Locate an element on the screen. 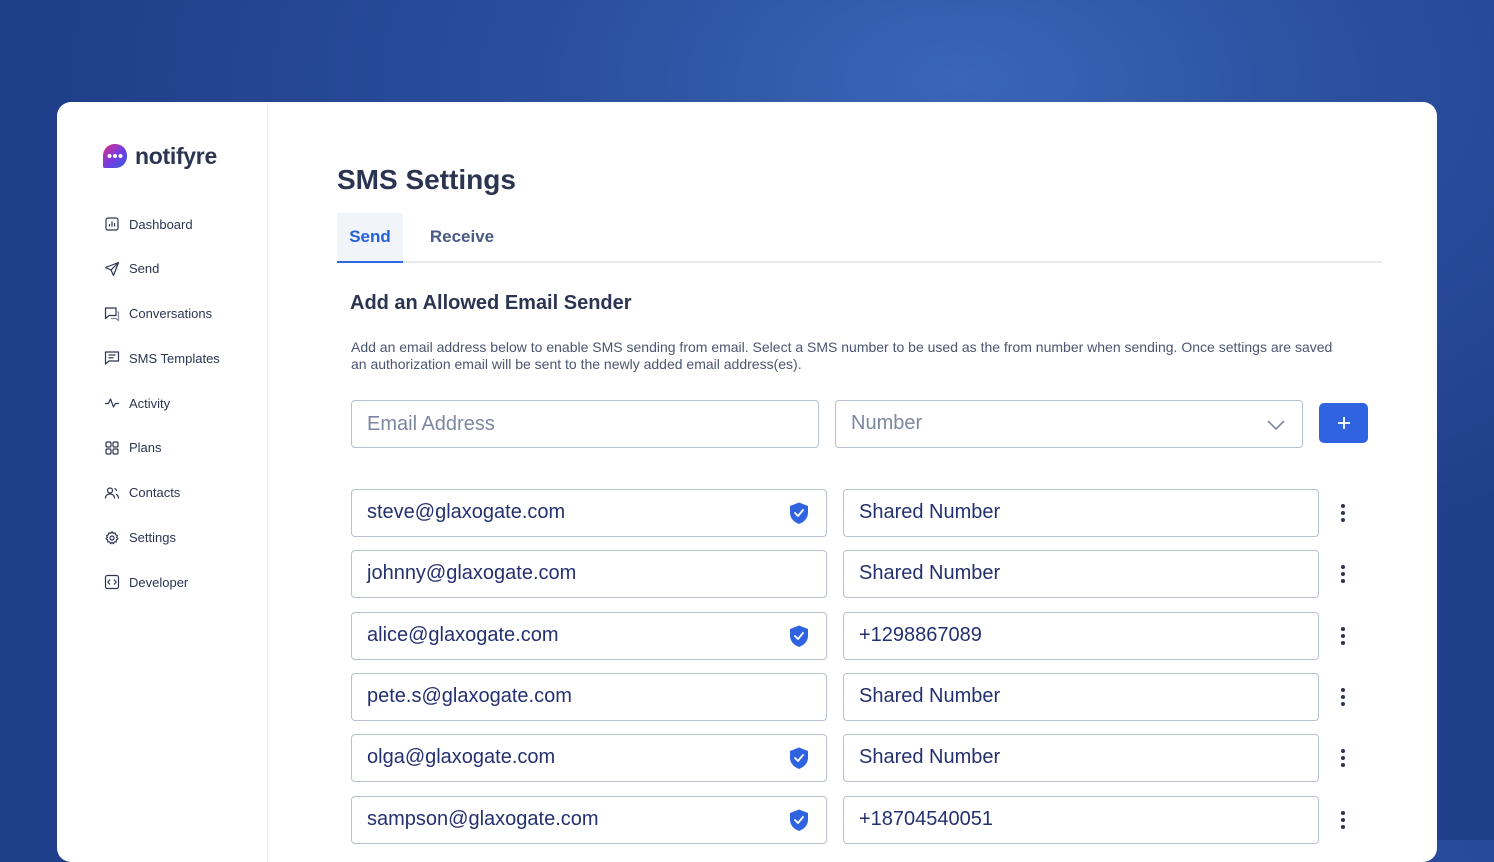 This screenshot has width=1494, height=862. brand-logo: notifyre is located at coordinates (159, 156).